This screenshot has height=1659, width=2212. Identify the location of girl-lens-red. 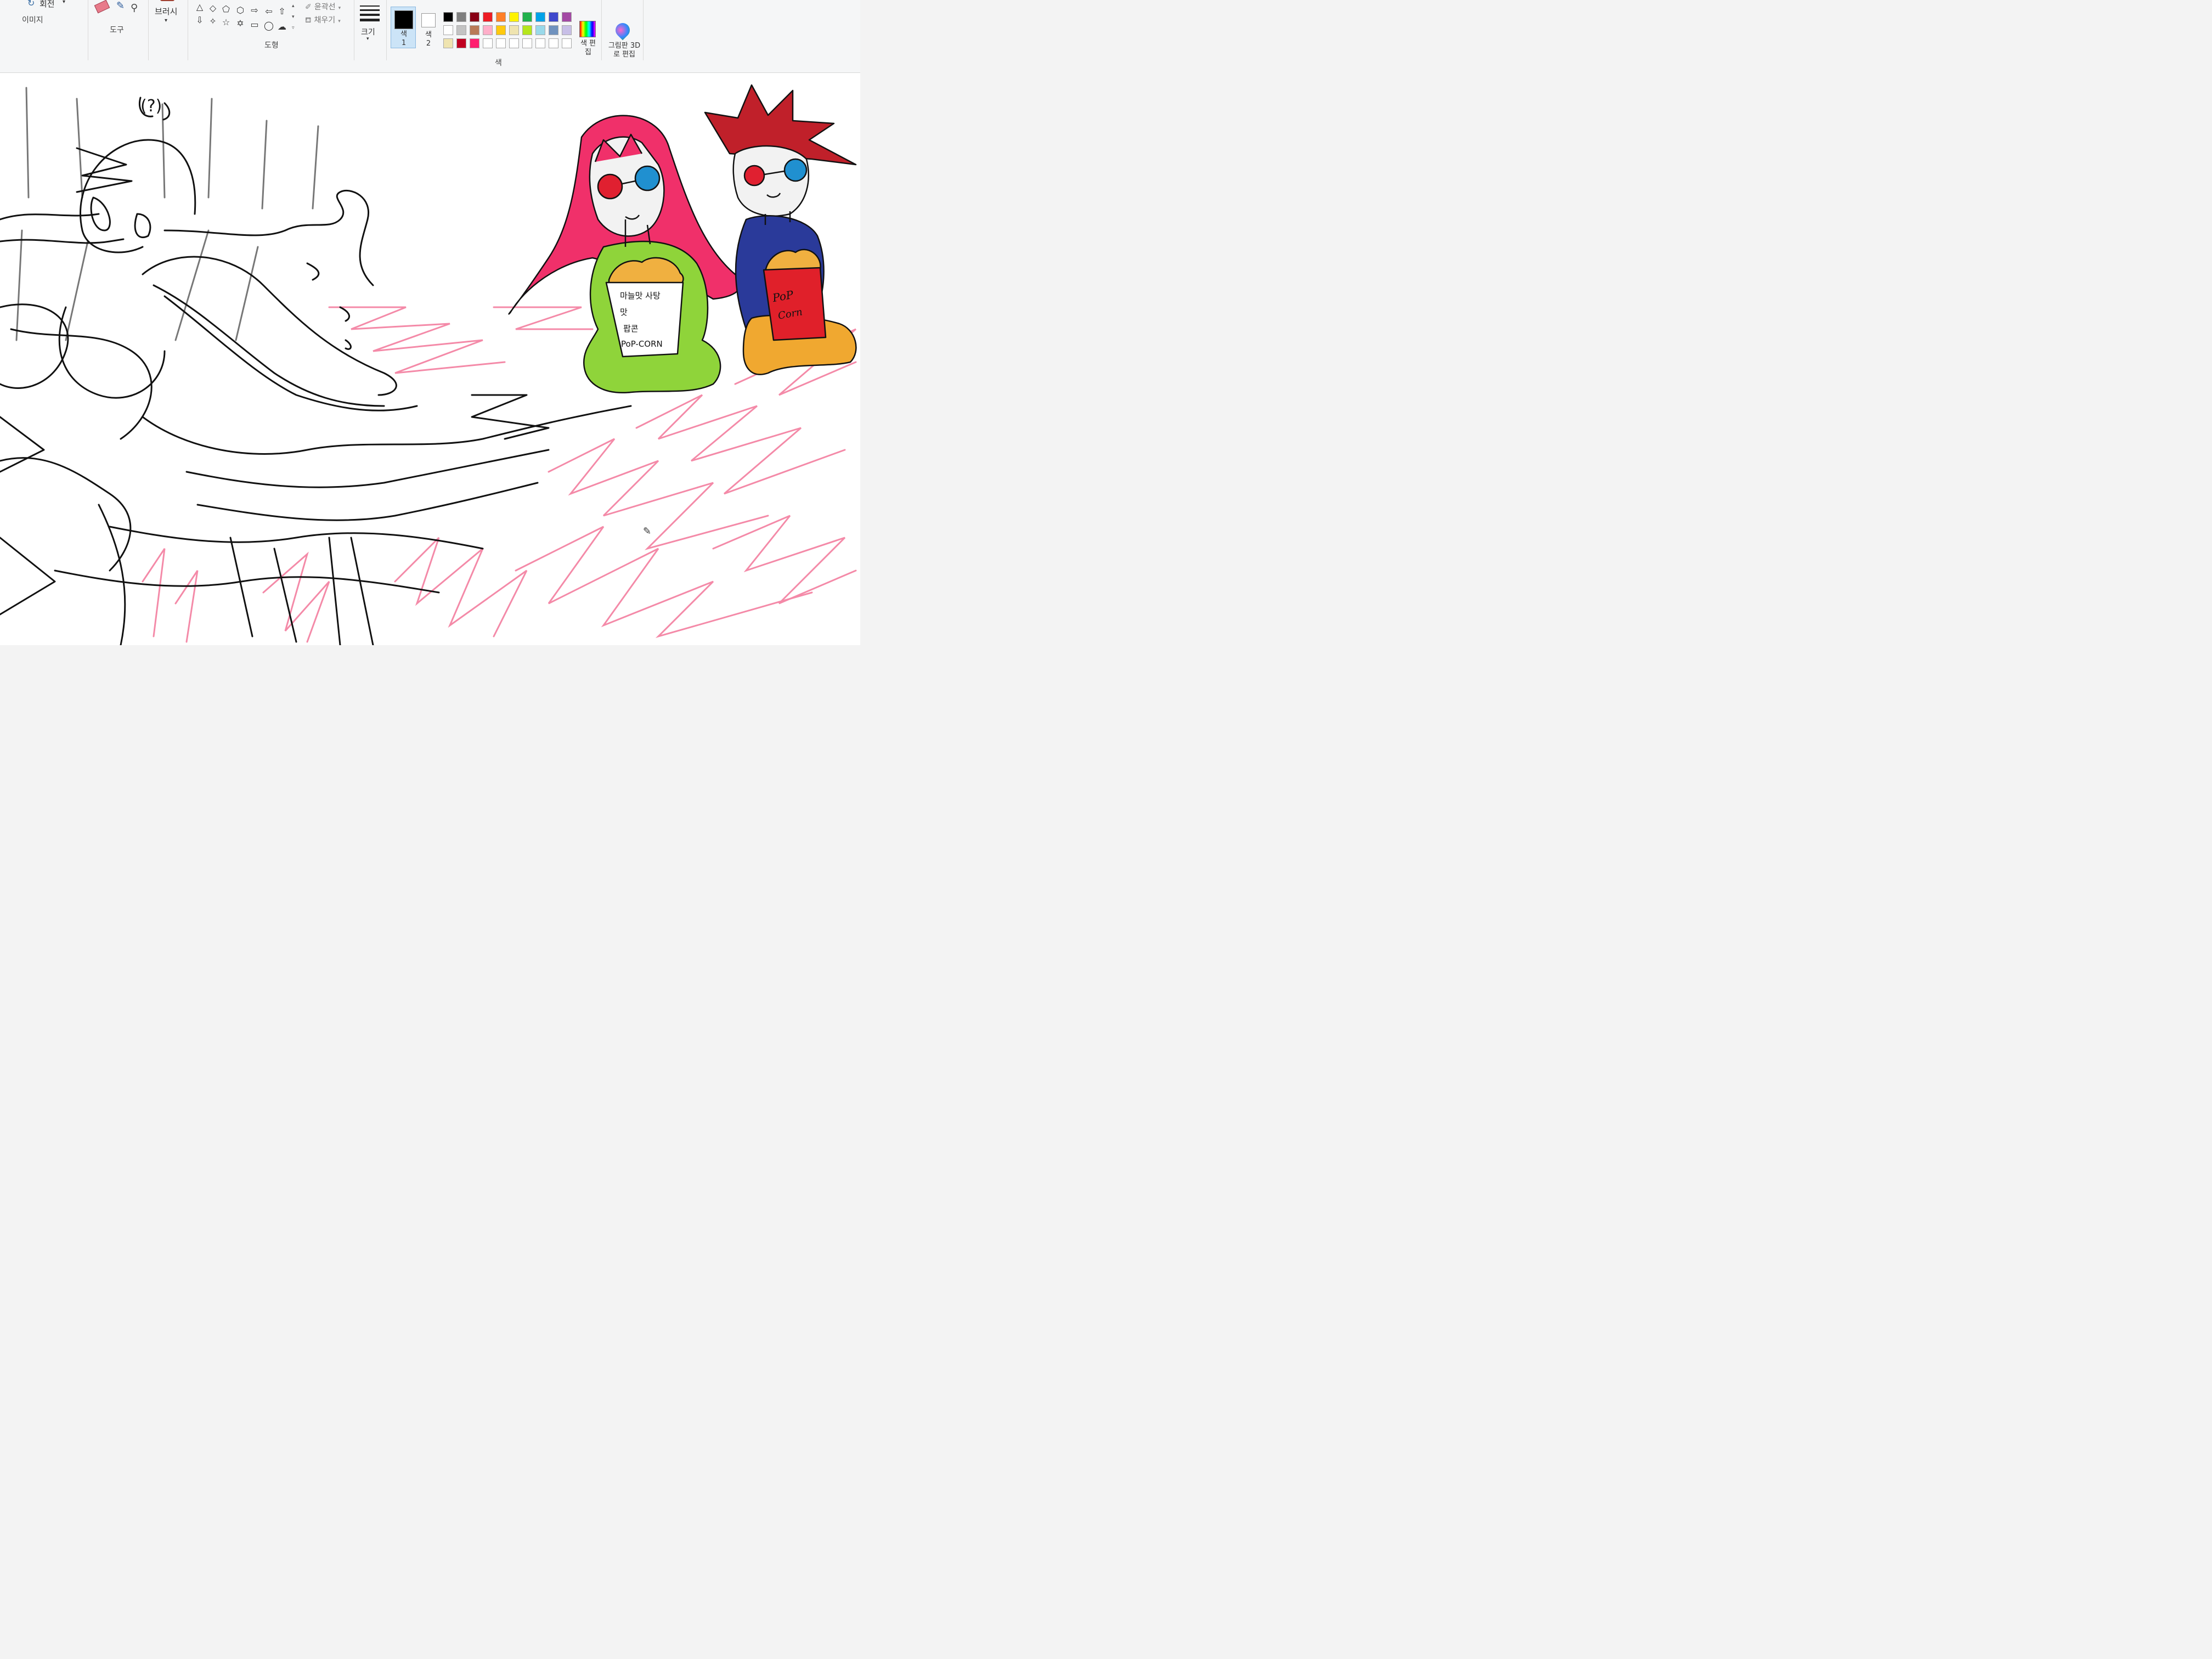
(610, 186).